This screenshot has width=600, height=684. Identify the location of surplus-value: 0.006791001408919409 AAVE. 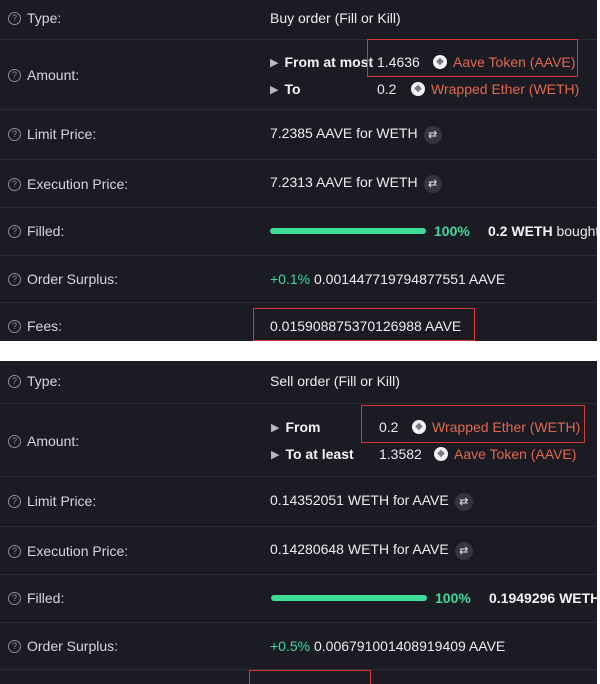
(409, 646).